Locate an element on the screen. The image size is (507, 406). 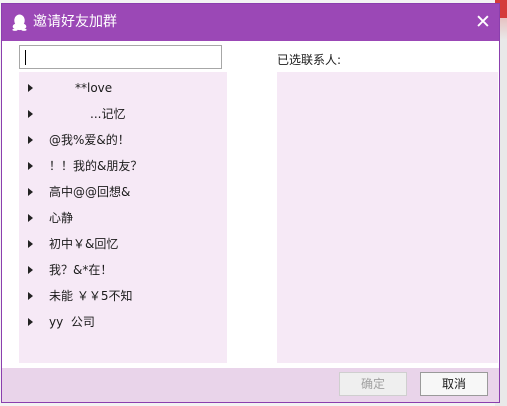
group-row: ...记忆 is located at coordinates (123, 114).